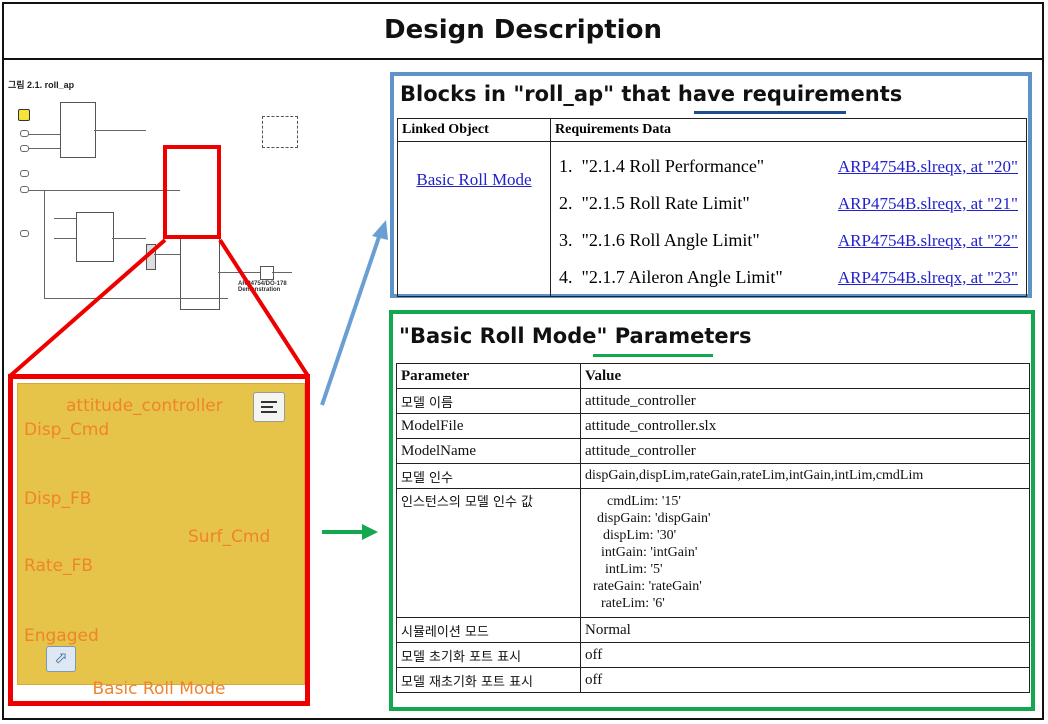 Image resolution: width=1048 pixels, height=724 pixels. Describe the element at coordinates (267, 273) in the screenshot. I see `eng-switch-block` at that location.